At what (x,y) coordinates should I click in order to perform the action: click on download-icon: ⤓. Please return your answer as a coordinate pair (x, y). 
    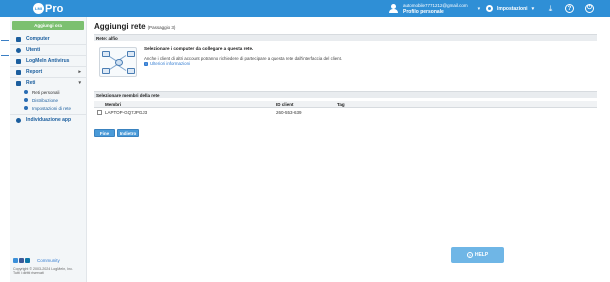
    Looking at the image, I should click on (550, 8).